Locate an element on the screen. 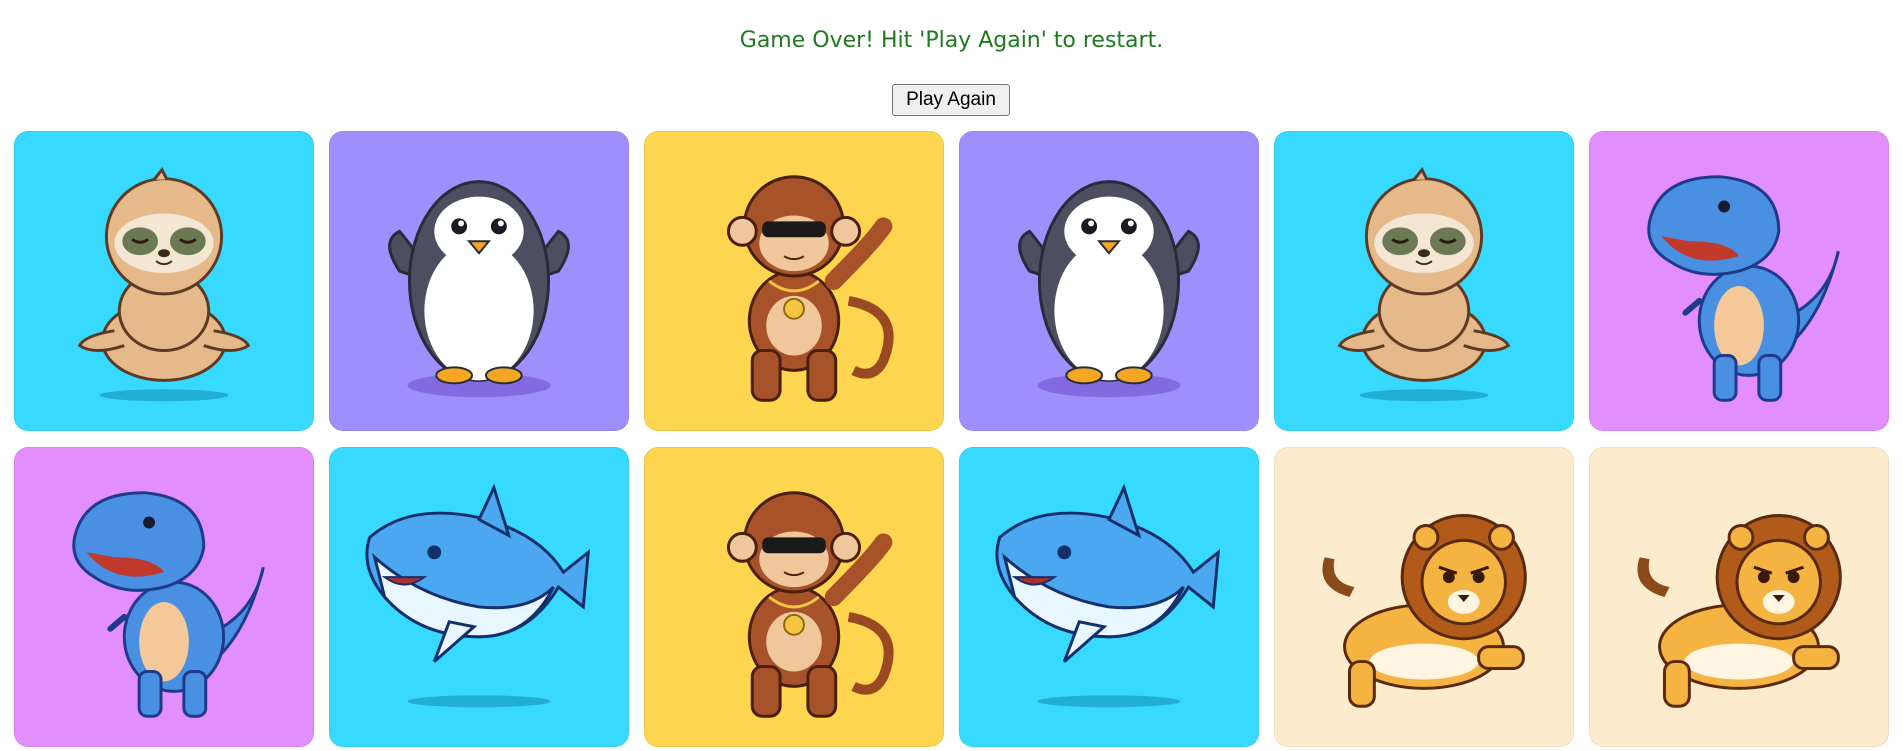 This screenshot has width=1903, height=751. game-status-message: Game Over! Hit 'Play Again' to restart. is located at coordinates (951, 40).